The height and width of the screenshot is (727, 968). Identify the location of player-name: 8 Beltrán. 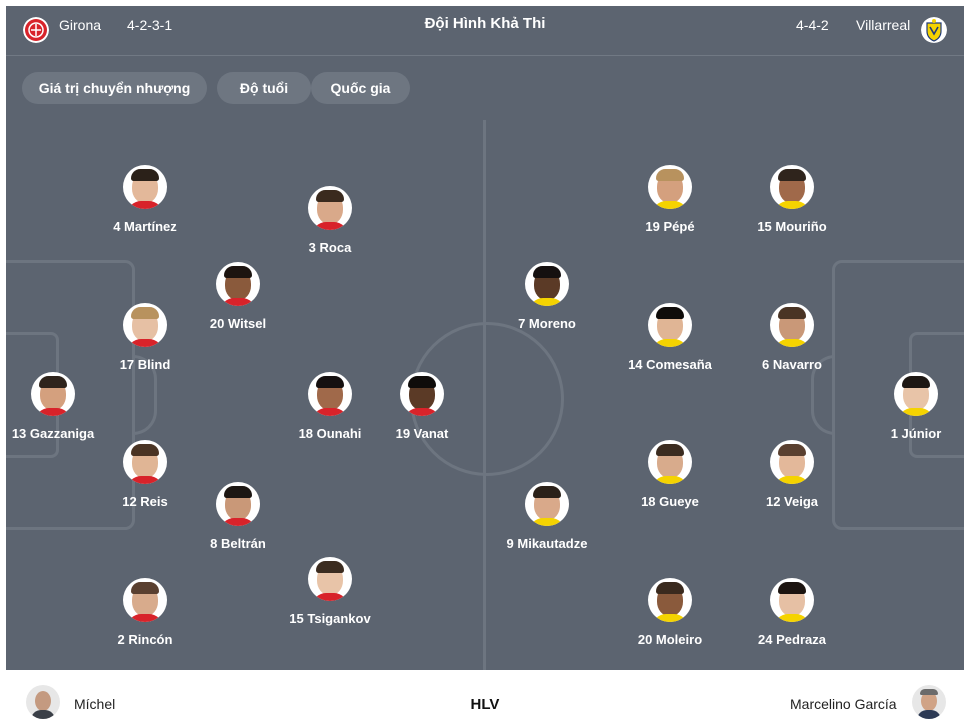
(238, 543).